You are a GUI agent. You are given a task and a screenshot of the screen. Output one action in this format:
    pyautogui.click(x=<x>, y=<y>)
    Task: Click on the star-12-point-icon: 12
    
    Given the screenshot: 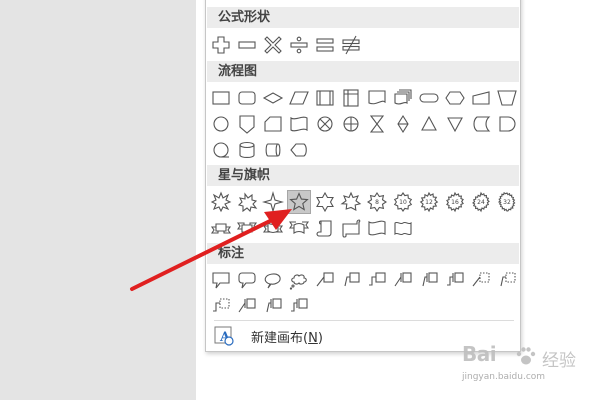 What is the action you would take?
    pyautogui.click(x=429, y=202)
    